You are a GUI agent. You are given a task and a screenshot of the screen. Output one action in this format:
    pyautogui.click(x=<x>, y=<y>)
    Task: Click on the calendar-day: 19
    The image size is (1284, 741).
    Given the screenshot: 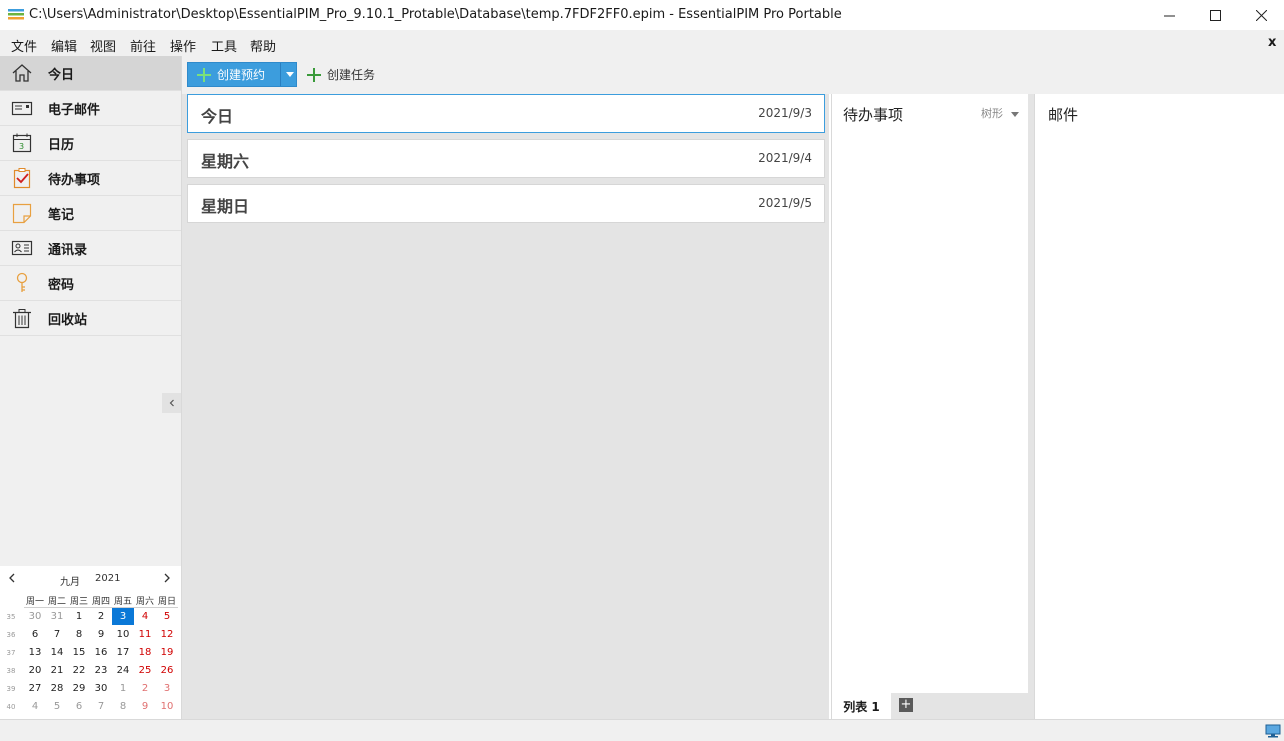 What is the action you would take?
    pyautogui.click(x=167, y=652)
    